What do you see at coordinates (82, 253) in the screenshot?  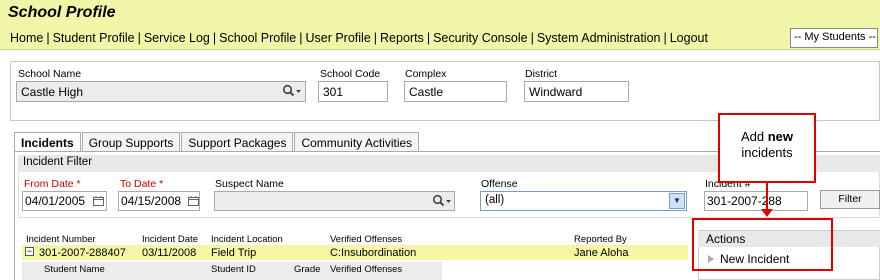 I see `cell-incident-number: 301-2007-288407` at bounding box center [82, 253].